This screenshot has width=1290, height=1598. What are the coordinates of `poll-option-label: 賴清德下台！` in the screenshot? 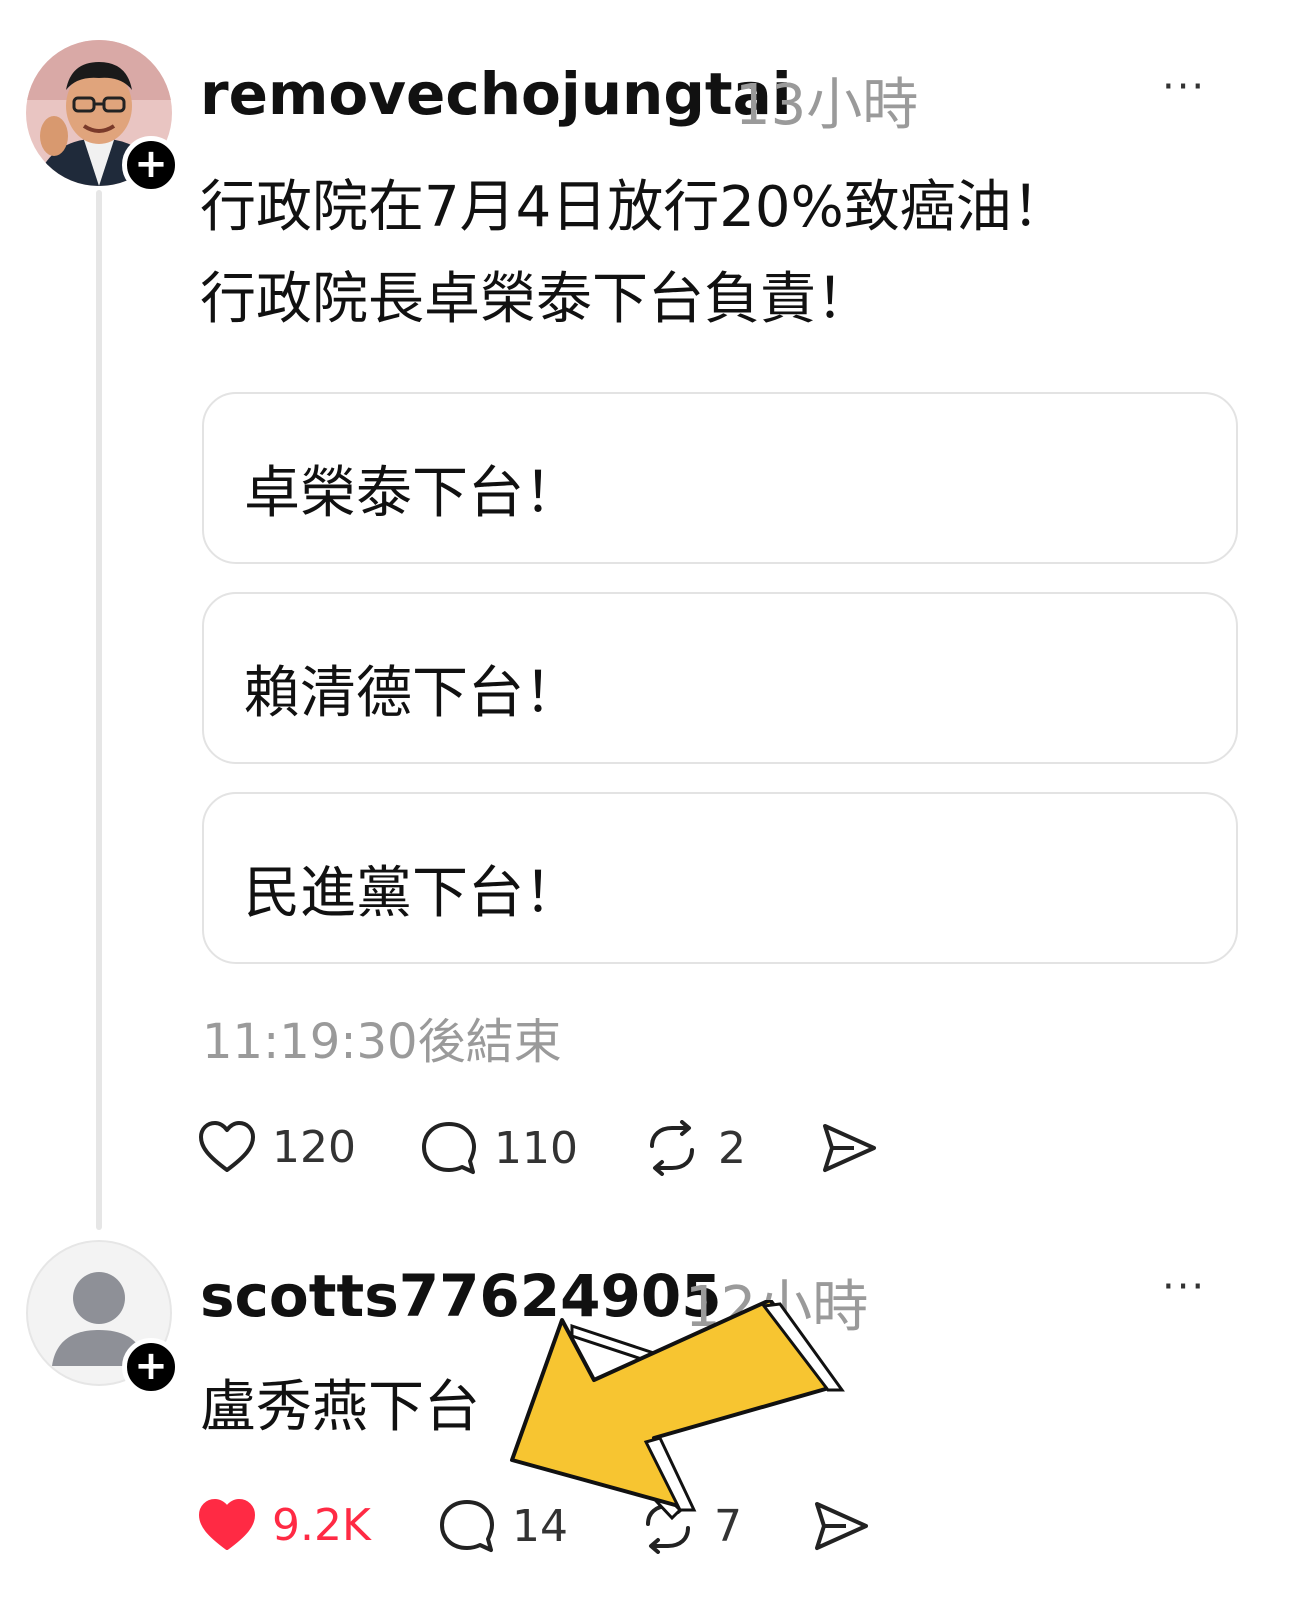 It's located at (412, 693).